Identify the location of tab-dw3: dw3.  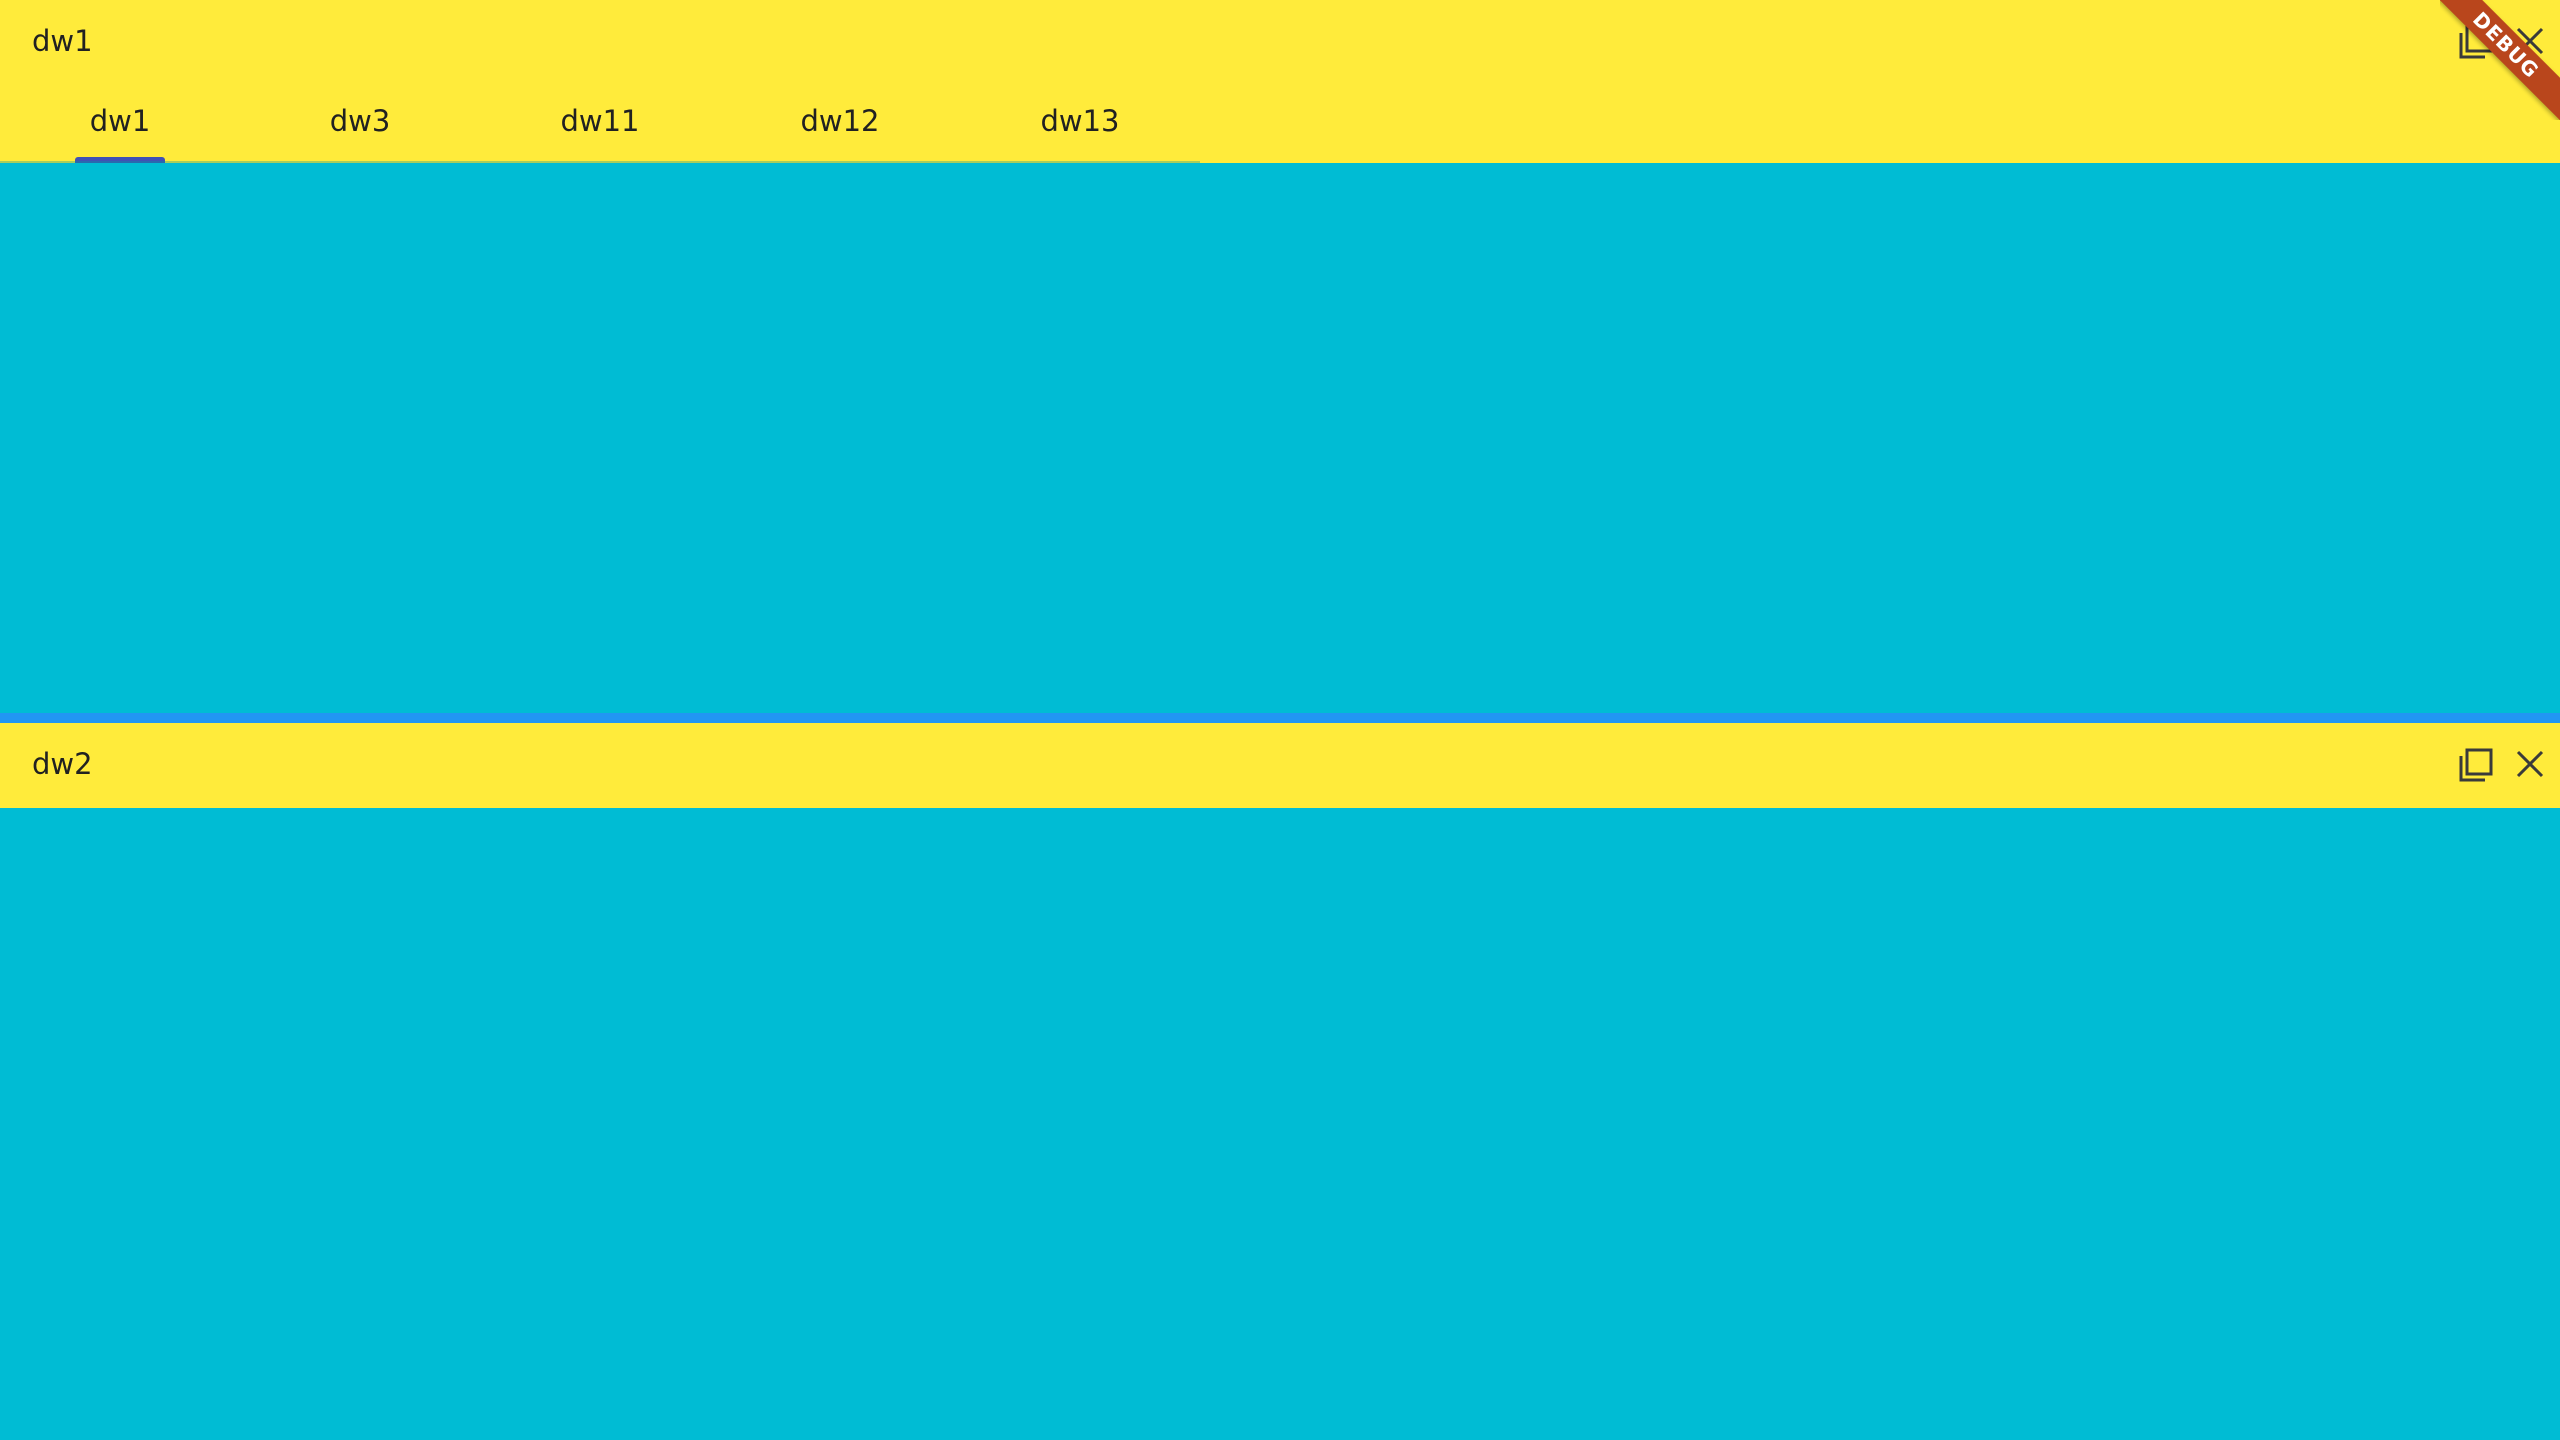
(360, 122).